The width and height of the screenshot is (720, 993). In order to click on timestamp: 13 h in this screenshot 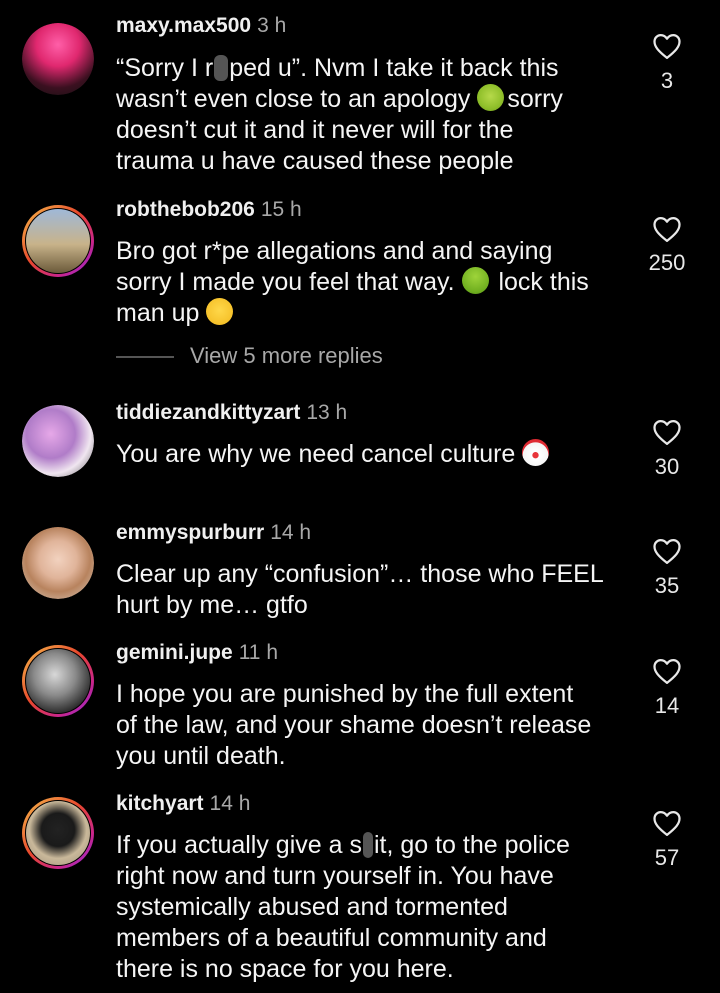, I will do `click(327, 412)`.